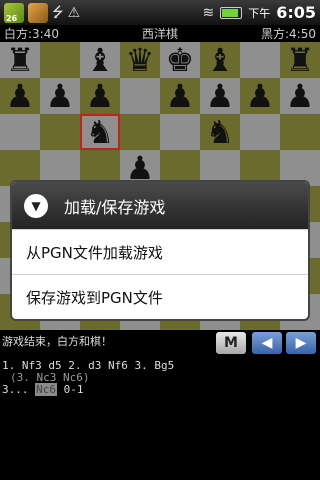 This screenshot has height=480, width=320. I want to click on game-status: 游戏结束，白方和棋！, so click(57, 341).